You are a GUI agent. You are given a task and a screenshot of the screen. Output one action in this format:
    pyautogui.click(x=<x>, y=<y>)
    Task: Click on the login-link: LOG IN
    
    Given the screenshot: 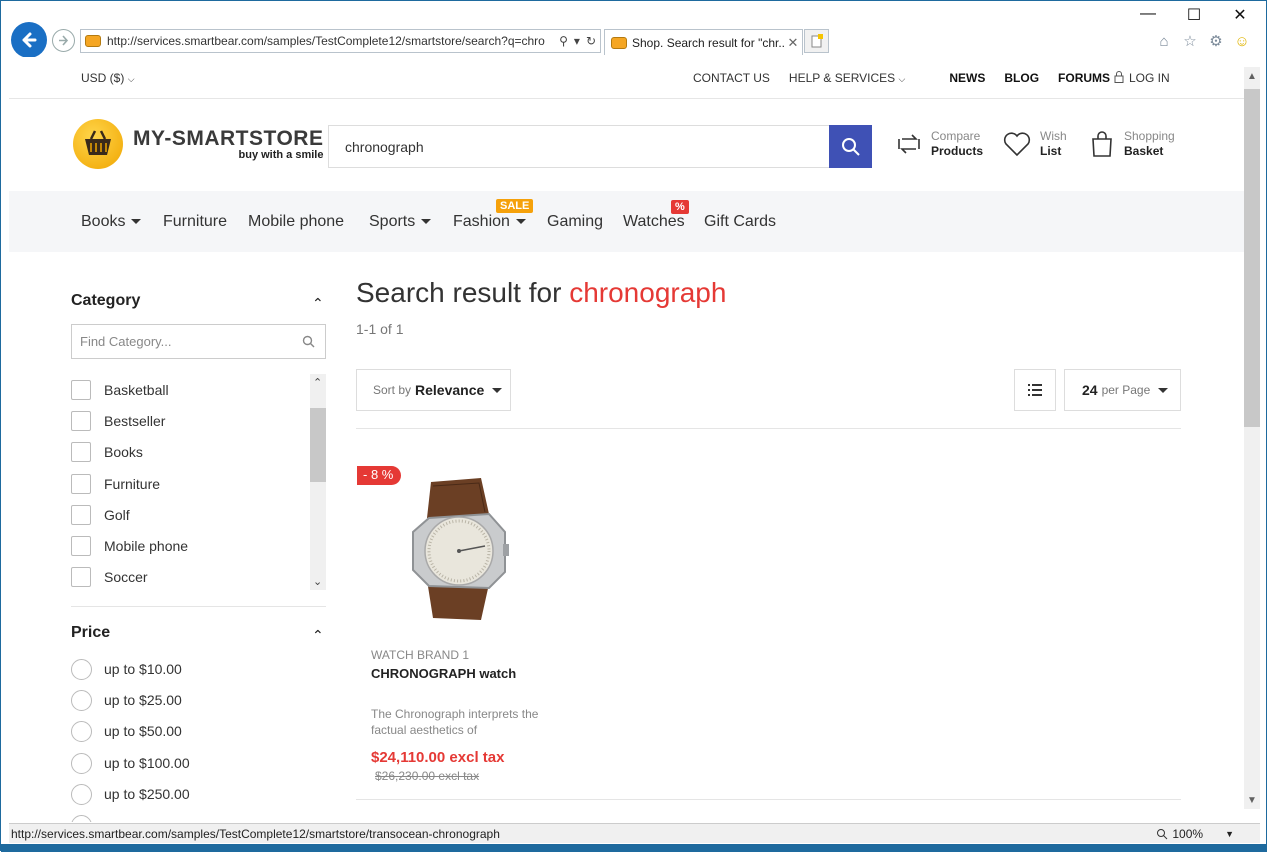 What is the action you would take?
    pyautogui.click(x=1142, y=78)
    